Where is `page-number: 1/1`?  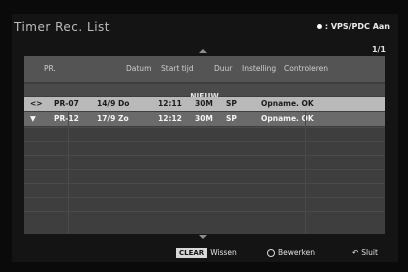
page-number: 1/1 is located at coordinates (378, 49).